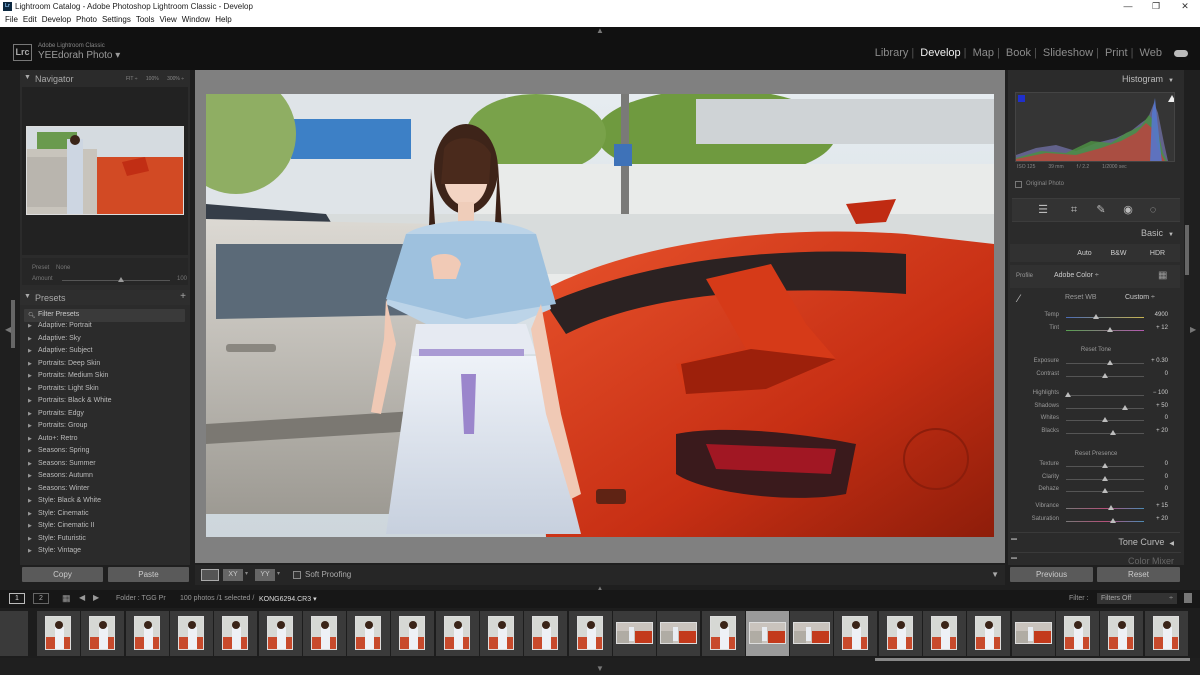 The image size is (1200, 675). Describe the element at coordinates (223, 19) in the screenshot. I see `menu-help: Help` at that location.